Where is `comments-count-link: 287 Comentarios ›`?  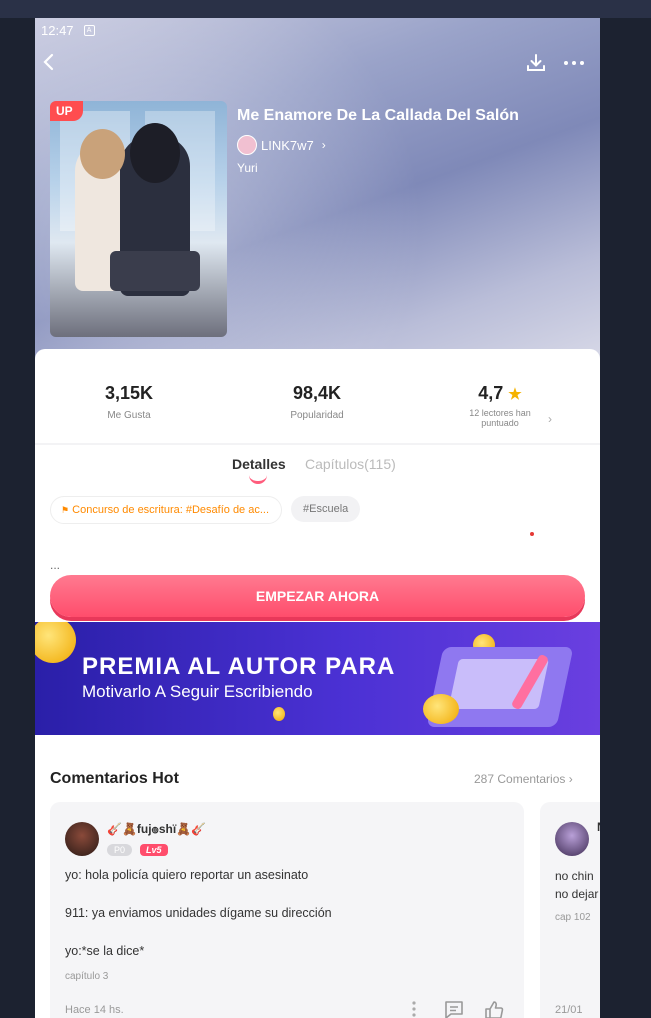
comments-count-link: 287 Comentarios › is located at coordinates (523, 779).